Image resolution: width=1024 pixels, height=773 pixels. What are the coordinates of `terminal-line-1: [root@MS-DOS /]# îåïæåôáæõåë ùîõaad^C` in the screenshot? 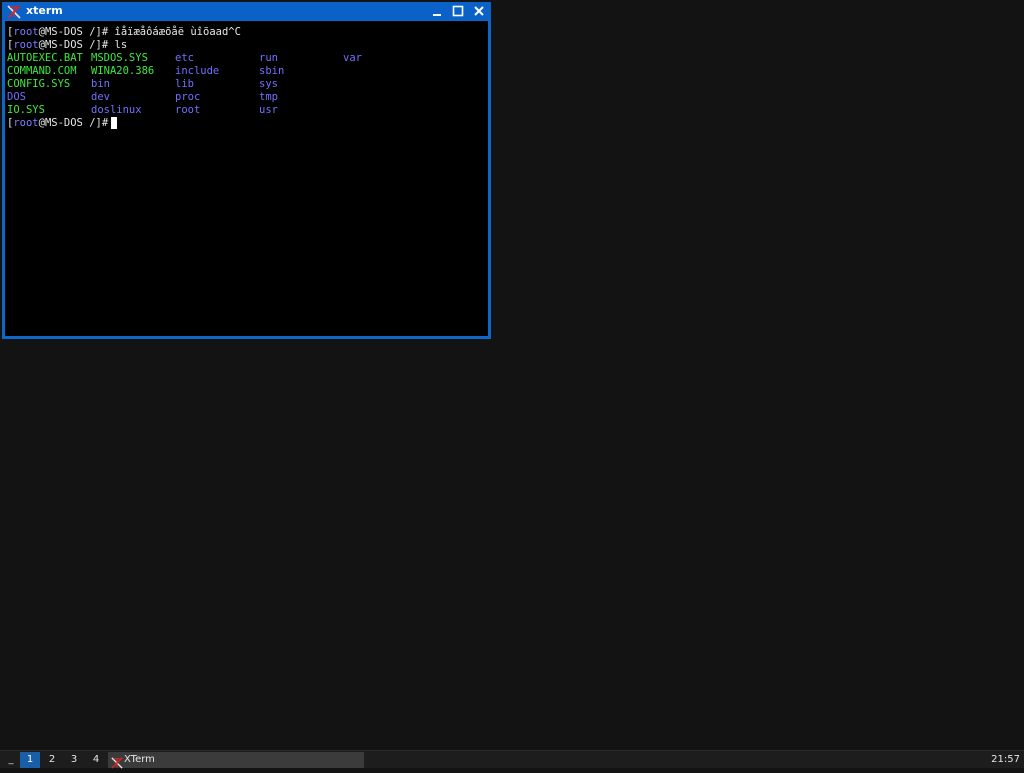 It's located at (124, 32).